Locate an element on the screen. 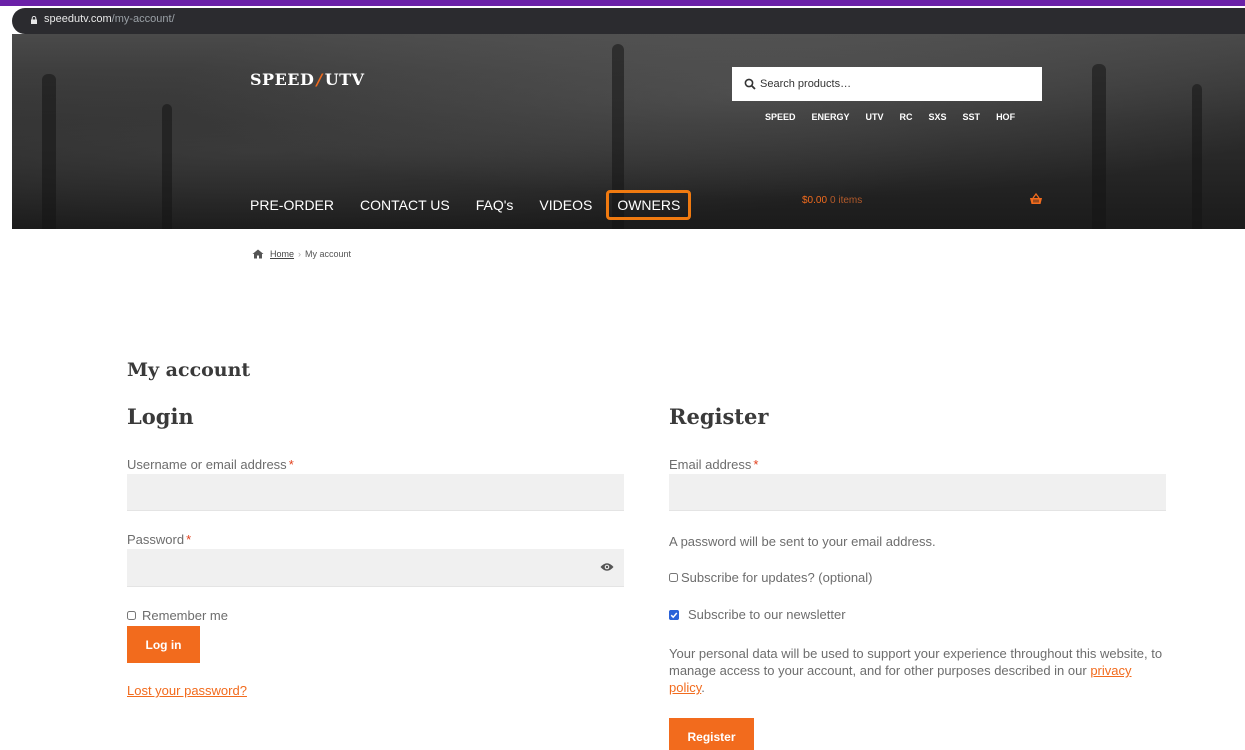 Image resolution: width=1245 pixels, height=750 pixels. site-logo: SPEED / UTV is located at coordinates (307, 79).